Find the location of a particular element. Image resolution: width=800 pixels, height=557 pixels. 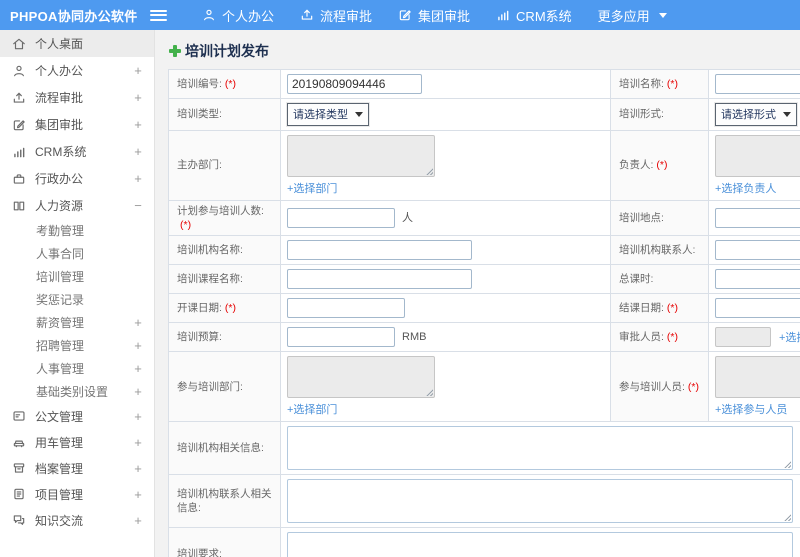

required-mark: (*) is located at coordinates (186, 225).